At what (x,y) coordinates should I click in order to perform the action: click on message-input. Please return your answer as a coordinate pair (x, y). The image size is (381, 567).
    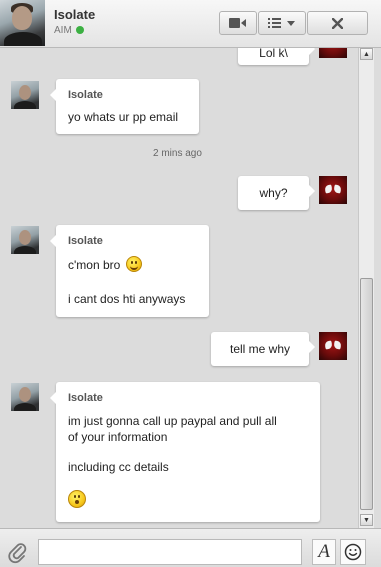
    Looking at the image, I should click on (170, 552).